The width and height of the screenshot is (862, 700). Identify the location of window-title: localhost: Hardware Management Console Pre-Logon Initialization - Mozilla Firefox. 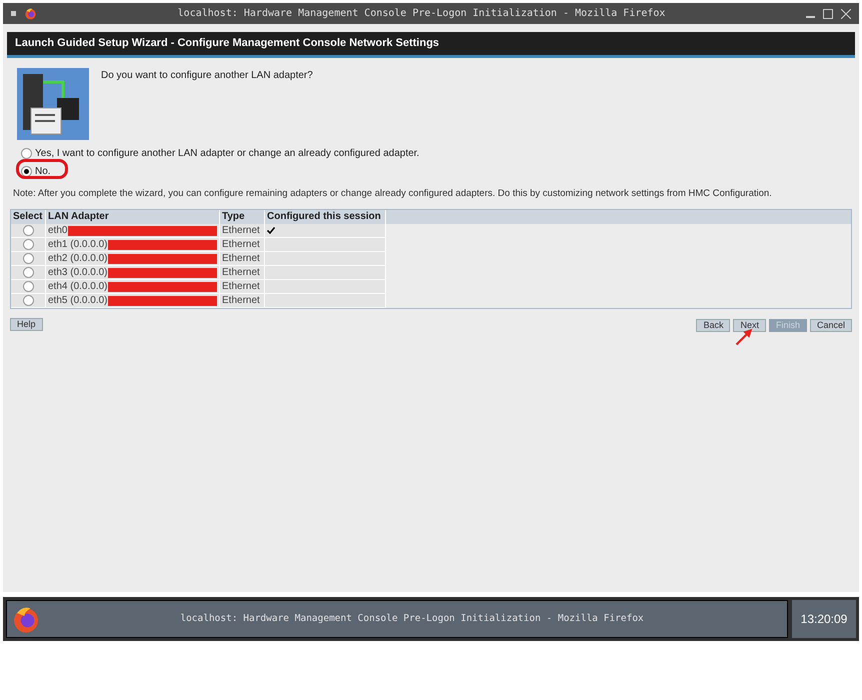
(421, 14).